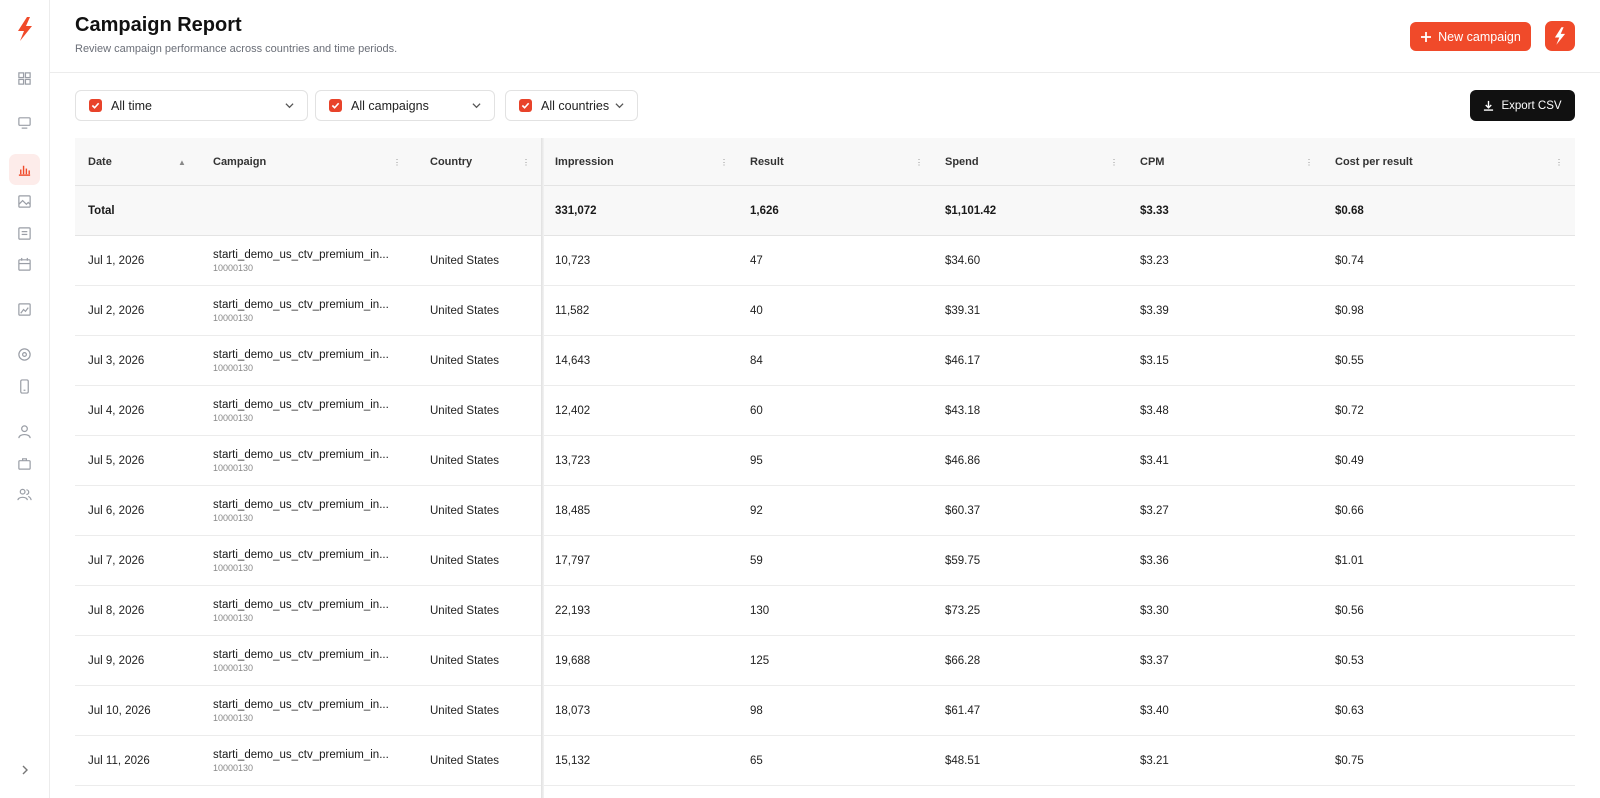 The height and width of the screenshot is (798, 1600). Describe the element at coordinates (143, 162) in the screenshot. I see `column-header-date: Date ▲` at that location.